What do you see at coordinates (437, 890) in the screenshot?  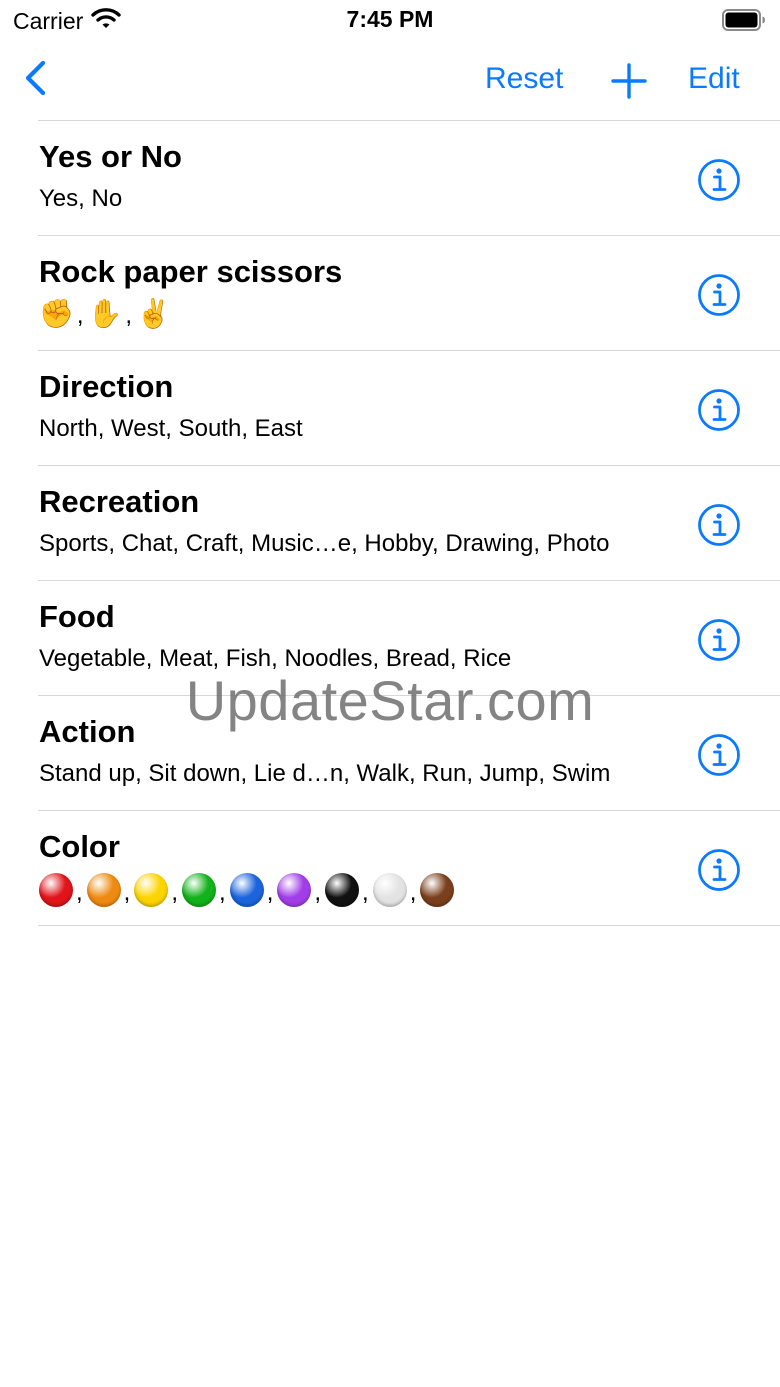 I see `brown-circle-icon` at bounding box center [437, 890].